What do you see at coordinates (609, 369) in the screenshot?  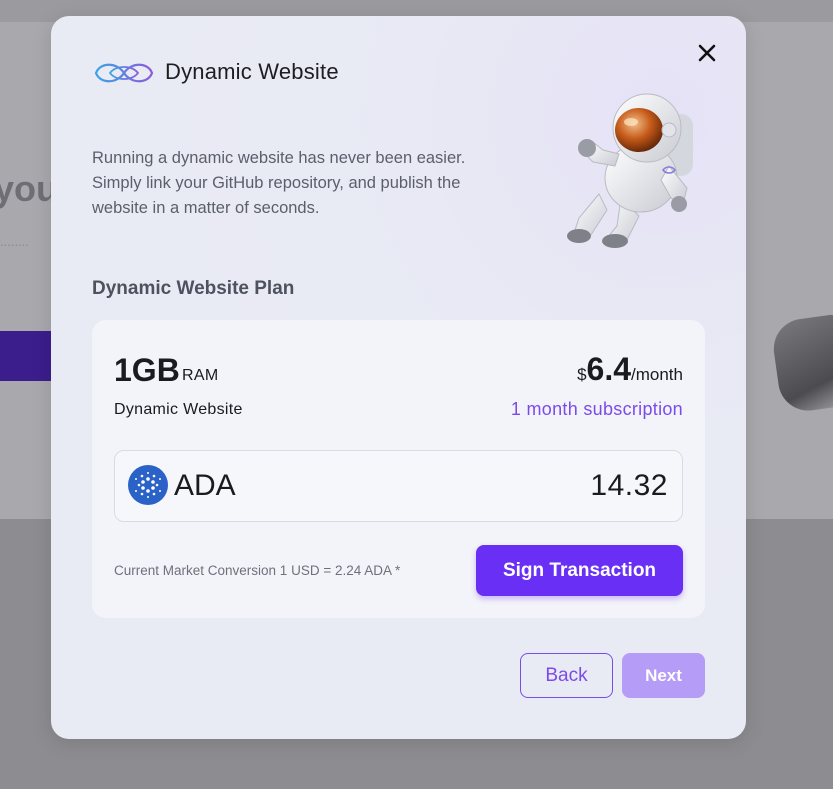 I see `price-value: 6.4` at bounding box center [609, 369].